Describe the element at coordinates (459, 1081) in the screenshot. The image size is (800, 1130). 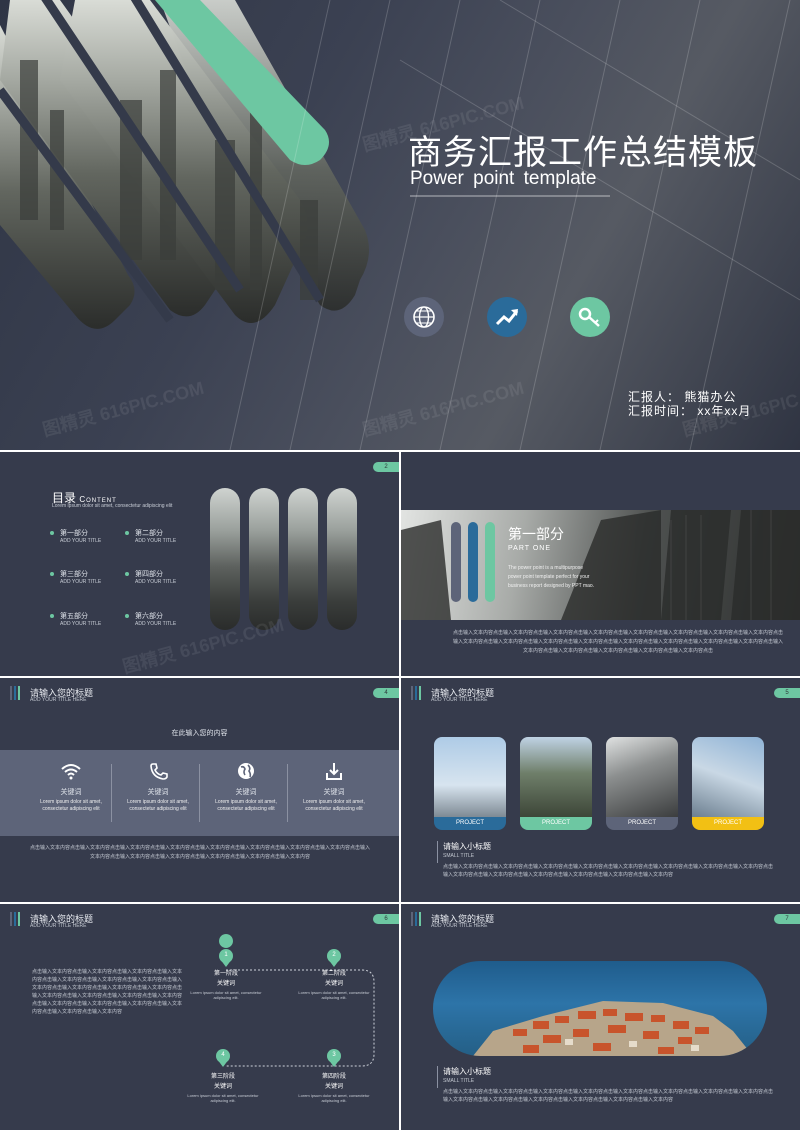
I see `small-subtitle: SMALL TITLE` at that location.